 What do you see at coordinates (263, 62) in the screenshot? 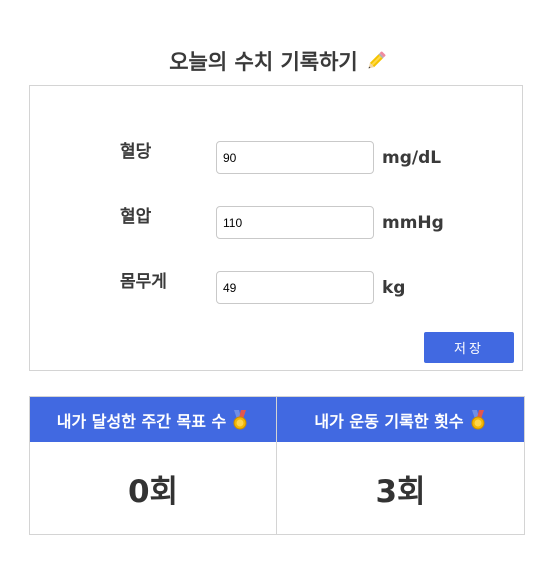
I see `page-title-text: 오늘의 수치 기록하기` at bounding box center [263, 62].